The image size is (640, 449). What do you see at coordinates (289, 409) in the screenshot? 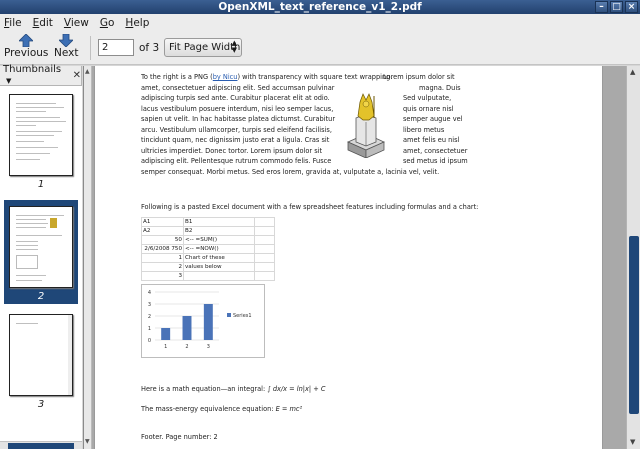
I see `energy-formula: E = mc²` at bounding box center [289, 409].